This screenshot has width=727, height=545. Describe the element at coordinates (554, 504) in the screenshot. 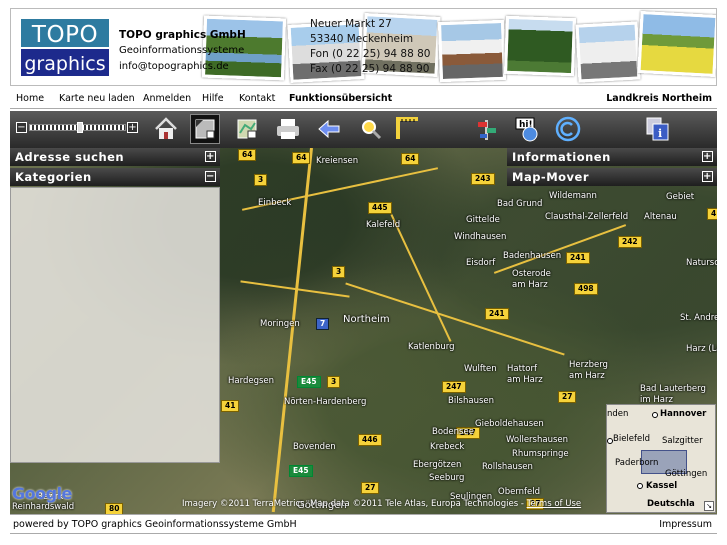

I see `terms-of-use-link: Terms of Use` at that location.